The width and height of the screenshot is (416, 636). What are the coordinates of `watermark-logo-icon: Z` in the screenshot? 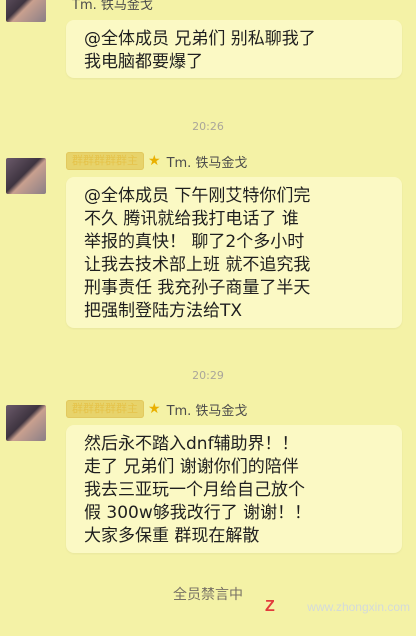 It's located at (270, 606).